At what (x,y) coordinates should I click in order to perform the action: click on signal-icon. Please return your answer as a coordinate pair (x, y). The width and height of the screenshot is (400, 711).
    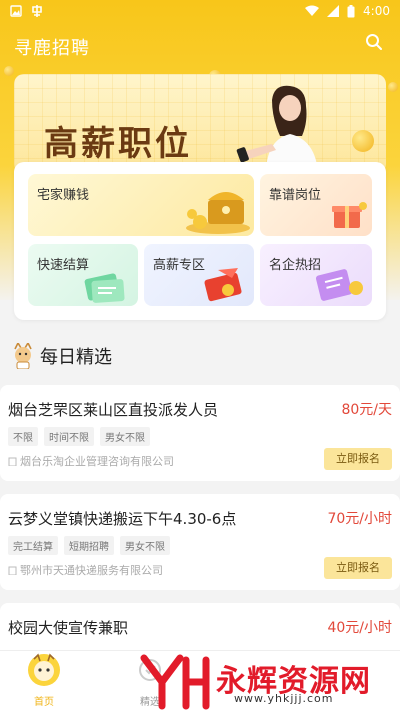
    Looking at the image, I should click on (333, 11).